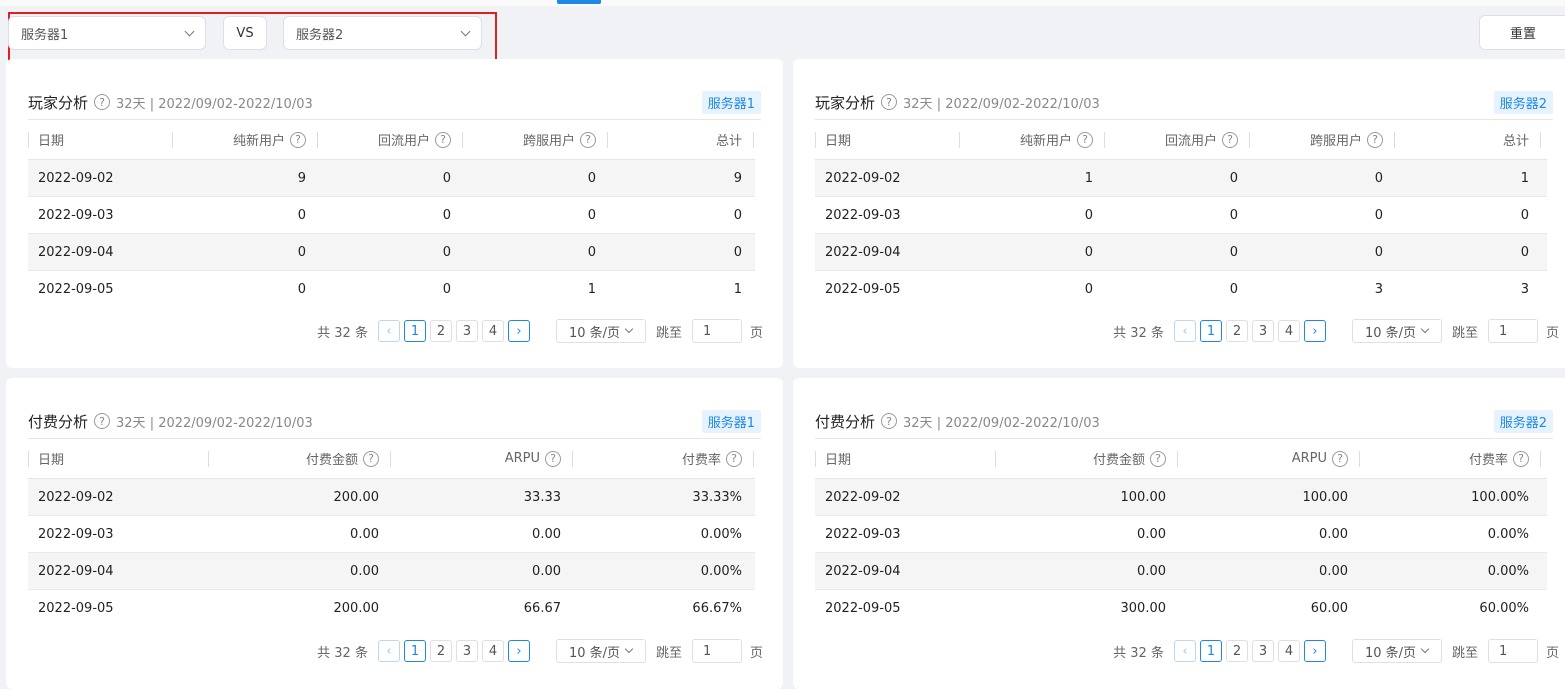 The height and width of the screenshot is (689, 1565). What do you see at coordinates (51, 460) in the screenshot?
I see `column-header-label: 日期` at bounding box center [51, 460].